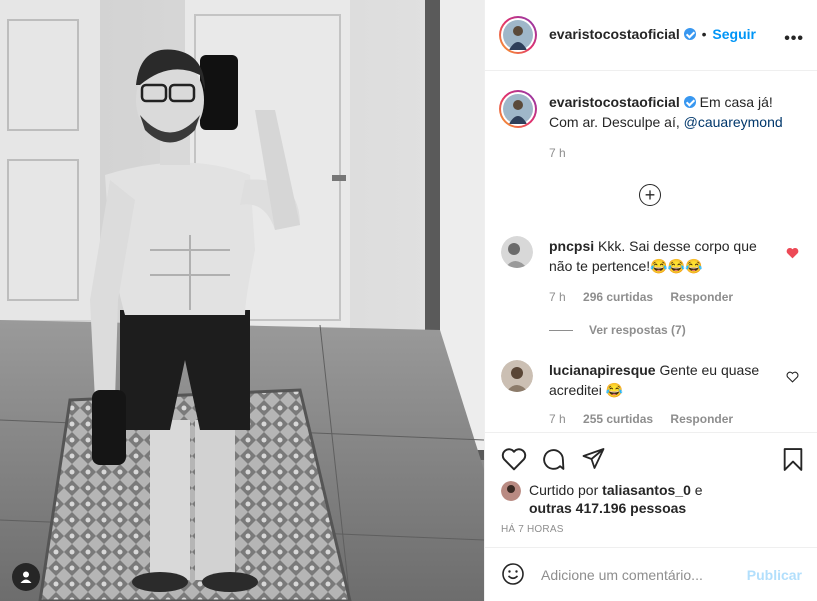 The width and height of the screenshot is (817, 601). I want to click on load-more-comments-button: +, so click(650, 195).